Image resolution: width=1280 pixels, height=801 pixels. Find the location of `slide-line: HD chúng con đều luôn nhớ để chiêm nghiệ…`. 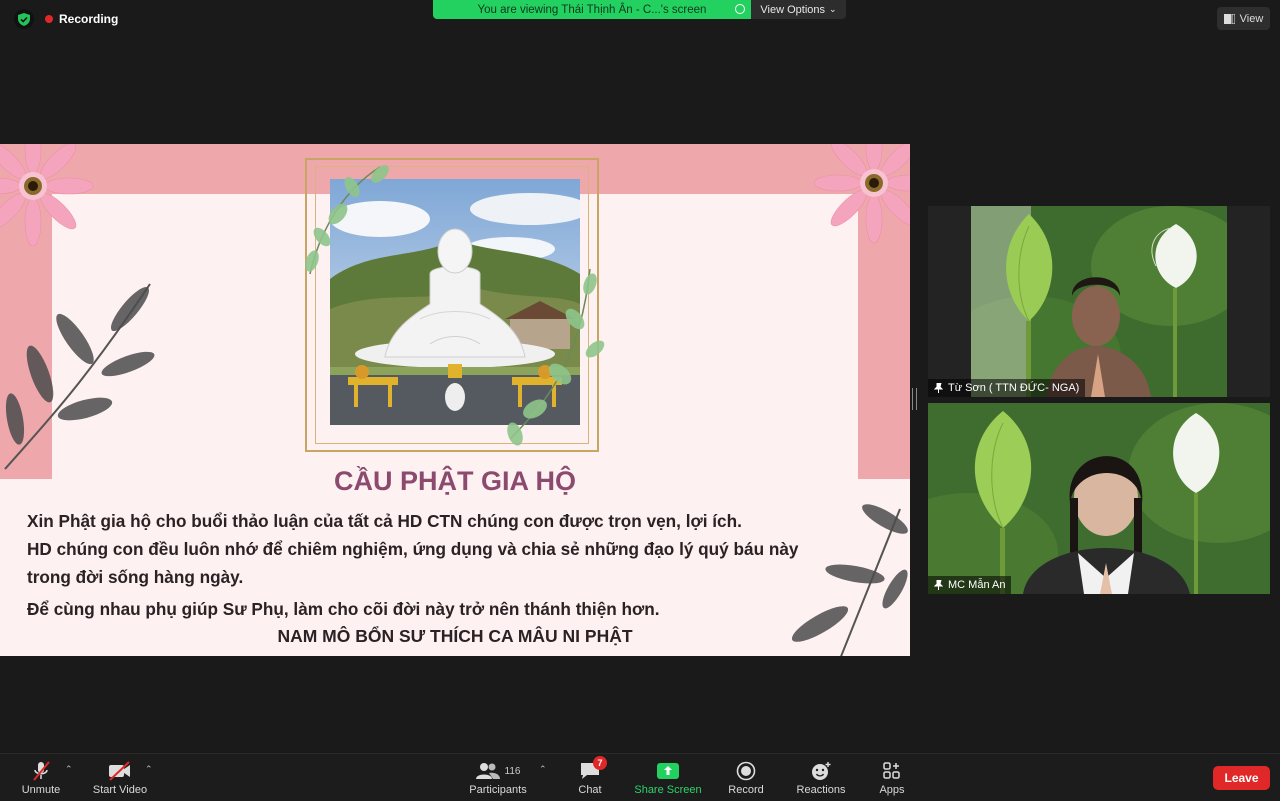

slide-line: HD chúng con đều luôn nhớ để chiêm nghiệ… is located at coordinates (413, 549).